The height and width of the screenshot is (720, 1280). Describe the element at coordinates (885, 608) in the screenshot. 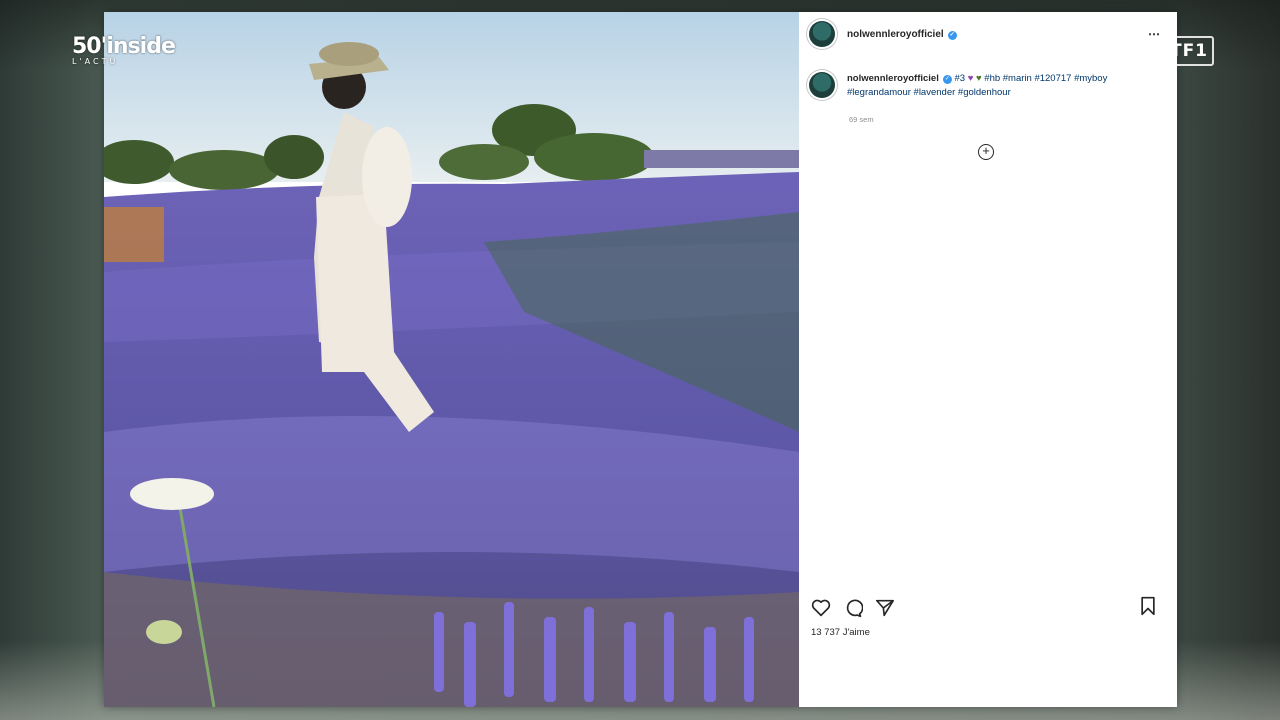

I see `share-icon` at that location.